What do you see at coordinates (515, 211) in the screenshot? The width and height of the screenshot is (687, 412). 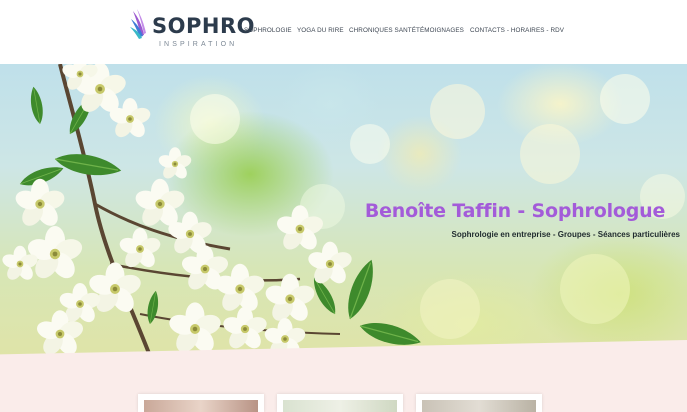 I see `hero-title: Benoîte Taffin - Sophrologue` at bounding box center [515, 211].